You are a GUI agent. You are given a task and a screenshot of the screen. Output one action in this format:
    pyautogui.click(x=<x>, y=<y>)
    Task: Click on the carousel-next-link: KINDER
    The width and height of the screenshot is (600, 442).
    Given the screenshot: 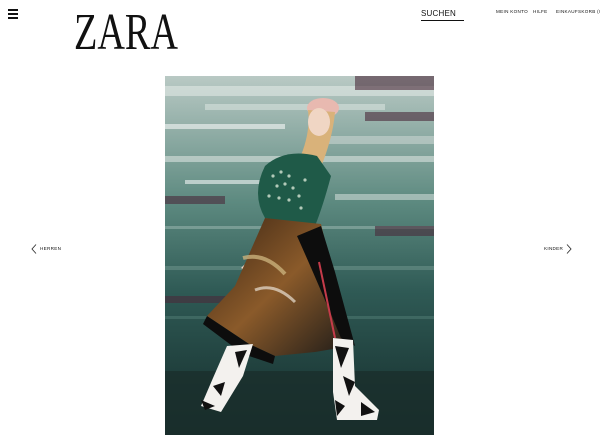 What is the action you would take?
    pyautogui.click(x=558, y=249)
    